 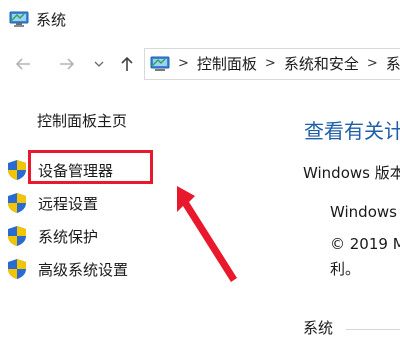 I want to click on system-protection-link: 系统保护, so click(x=52, y=236).